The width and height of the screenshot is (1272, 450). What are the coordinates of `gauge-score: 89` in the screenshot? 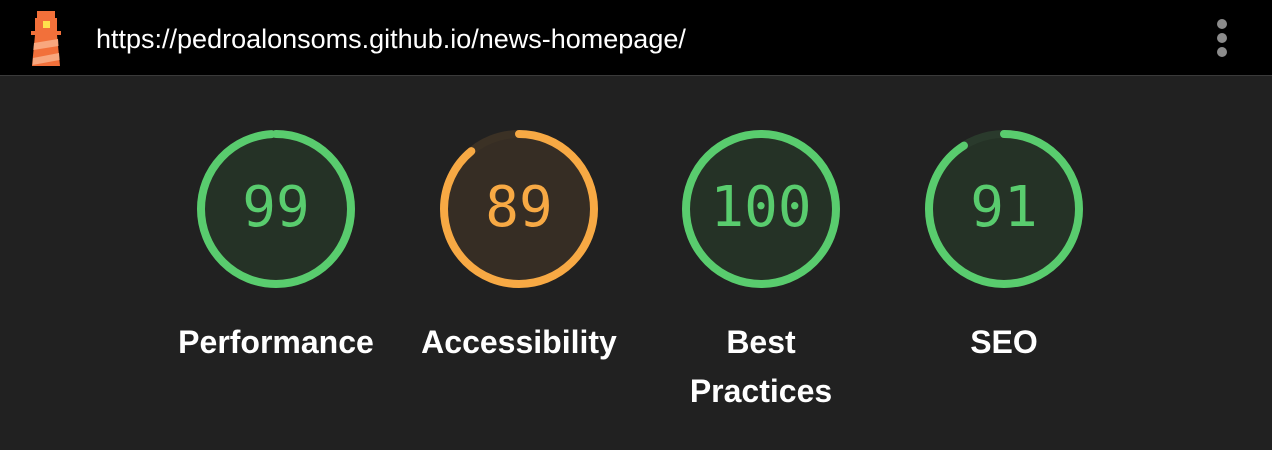 It's located at (518, 207).